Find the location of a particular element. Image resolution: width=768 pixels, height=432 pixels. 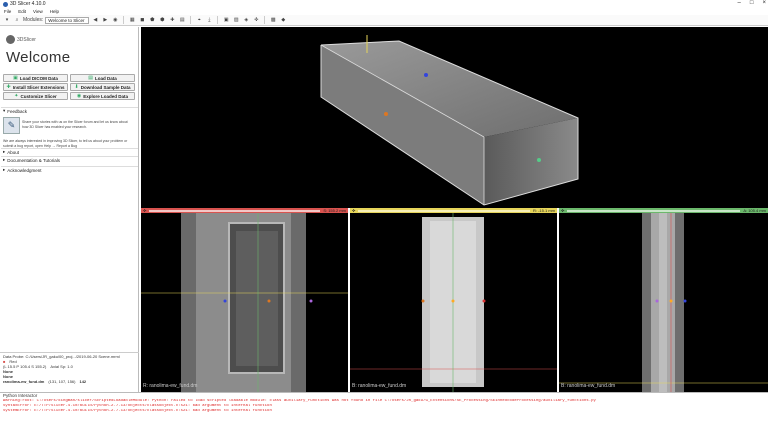

crosshair-icon: ⌖ is located at coordinates (199, 20).